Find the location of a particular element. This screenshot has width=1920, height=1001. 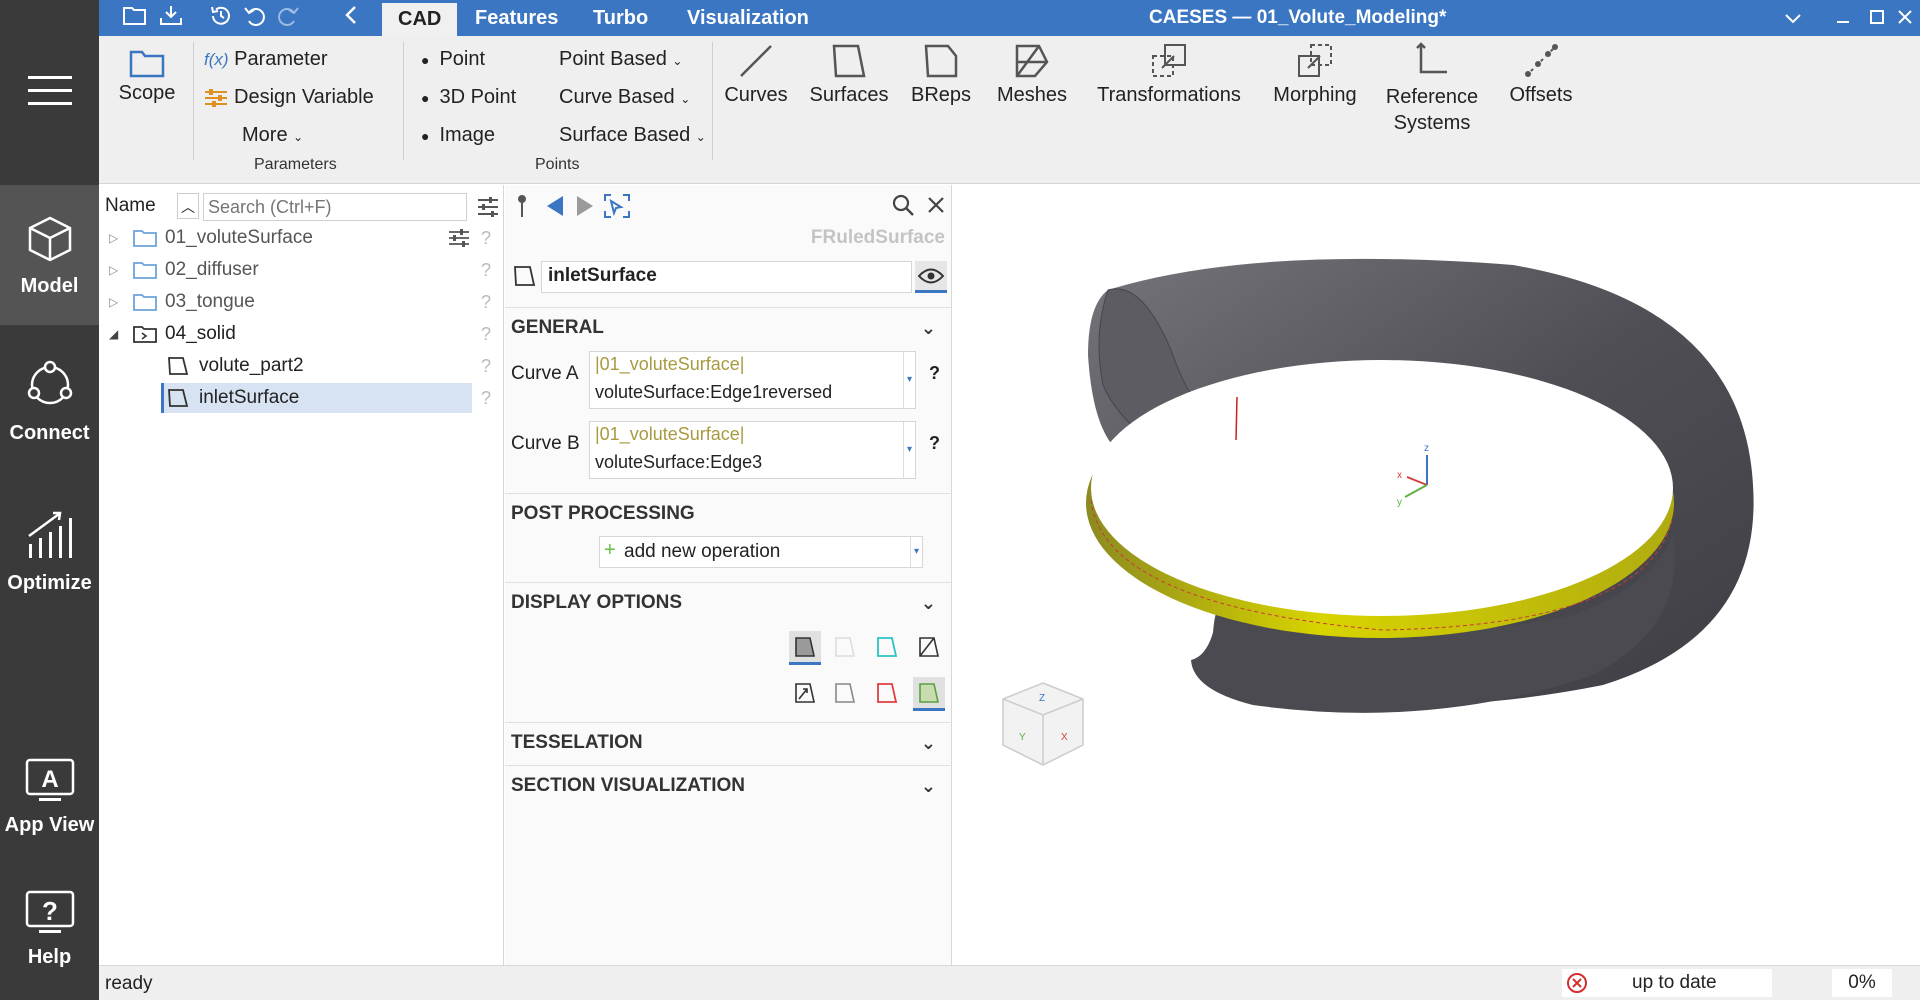

rail-help: ? Help is located at coordinates (49, 940).